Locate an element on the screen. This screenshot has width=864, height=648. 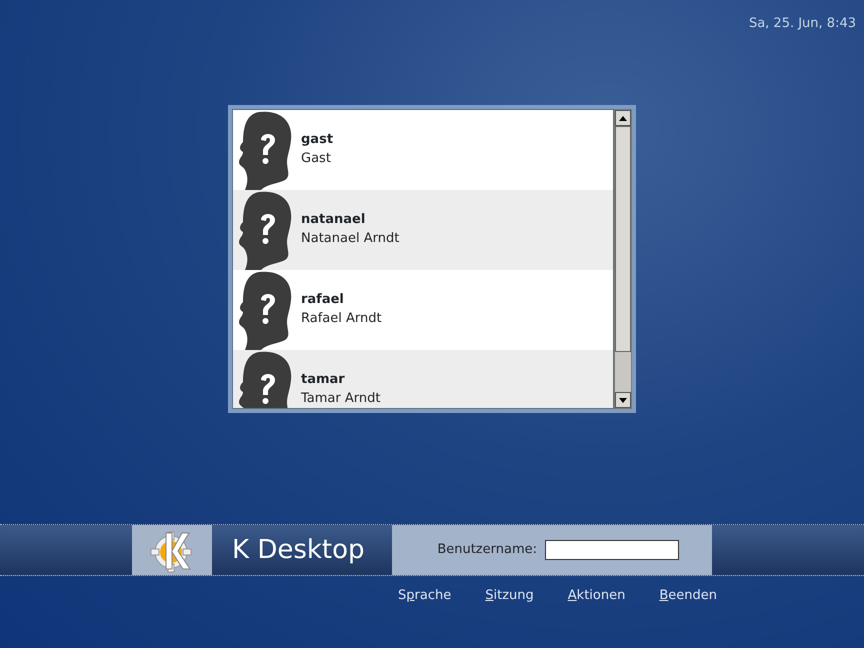
user-row: rafael Rafael Arndt is located at coordinates (423, 310).